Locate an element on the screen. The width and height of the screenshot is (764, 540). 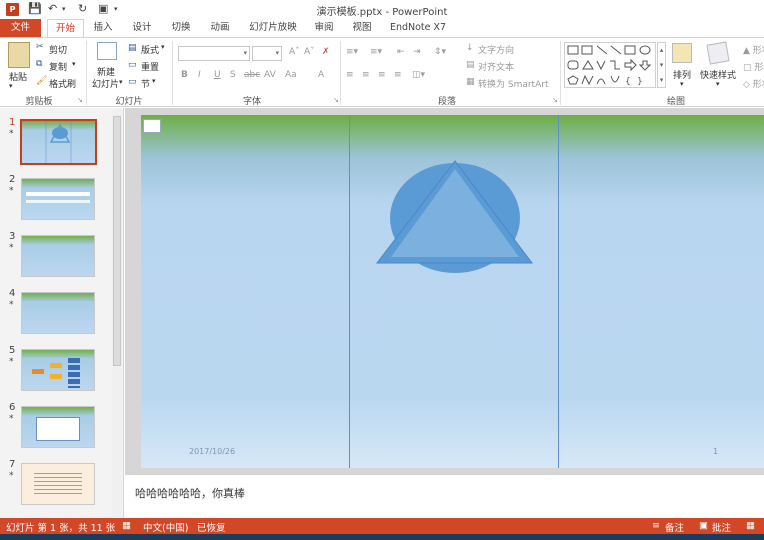
font-family-combo: ▾ is located at coordinates (214, 53).